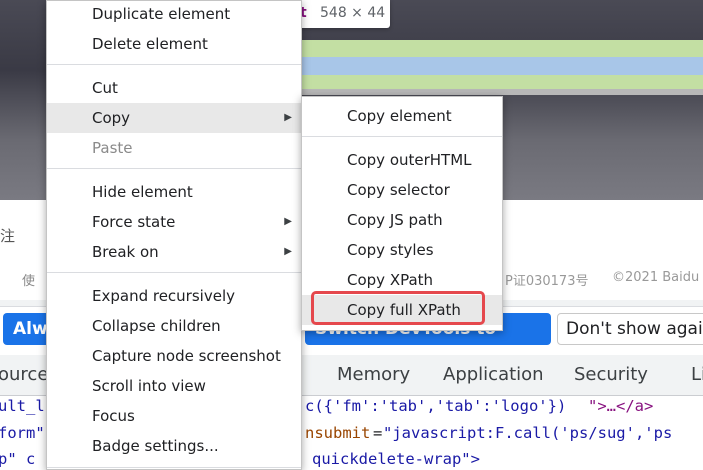 This screenshot has width=703, height=470. What do you see at coordinates (501, 48) in the screenshot?
I see `element-highlight-margin` at bounding box center [501, 48].